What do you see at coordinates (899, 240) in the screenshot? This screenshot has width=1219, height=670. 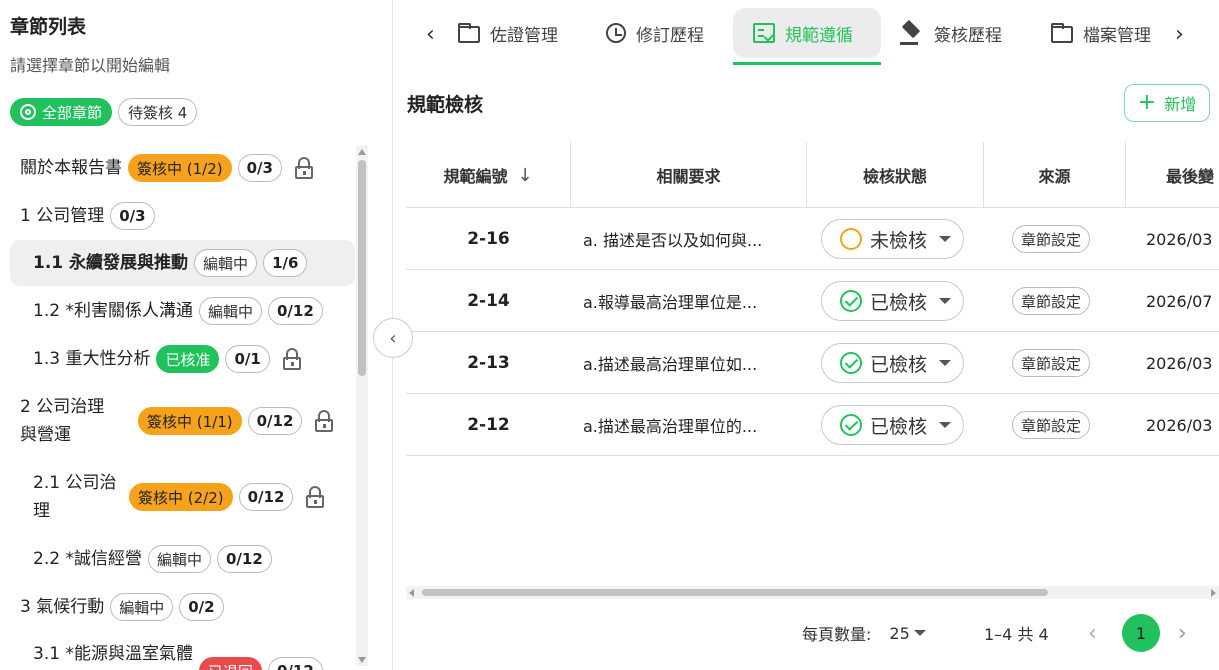 I see `status-label: 未檢核` at bounding box center [899, 240].